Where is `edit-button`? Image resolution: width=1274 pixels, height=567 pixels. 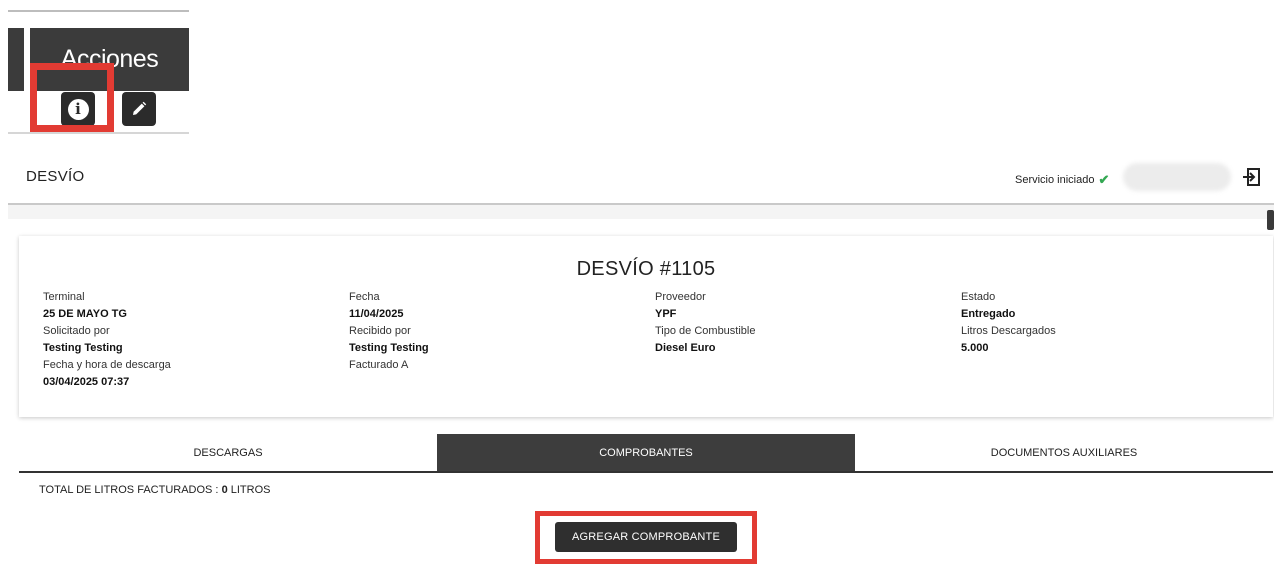
edit-button is located at coordinates (139, 109).